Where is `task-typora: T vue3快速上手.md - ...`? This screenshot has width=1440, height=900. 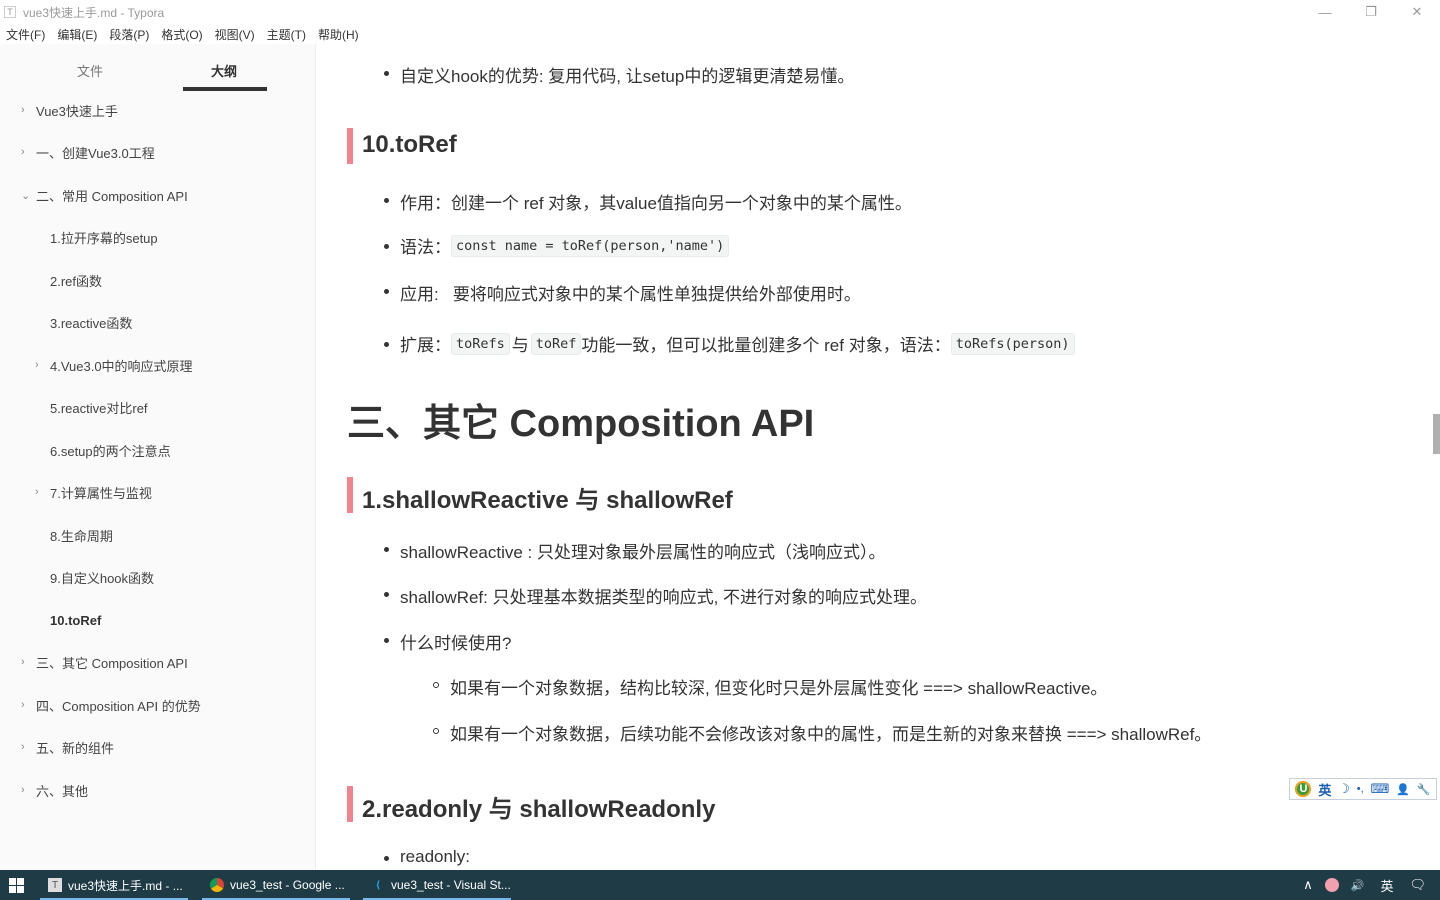 task-typora: T vue3快速上手.md - ... is located at coordinates (115, 885).